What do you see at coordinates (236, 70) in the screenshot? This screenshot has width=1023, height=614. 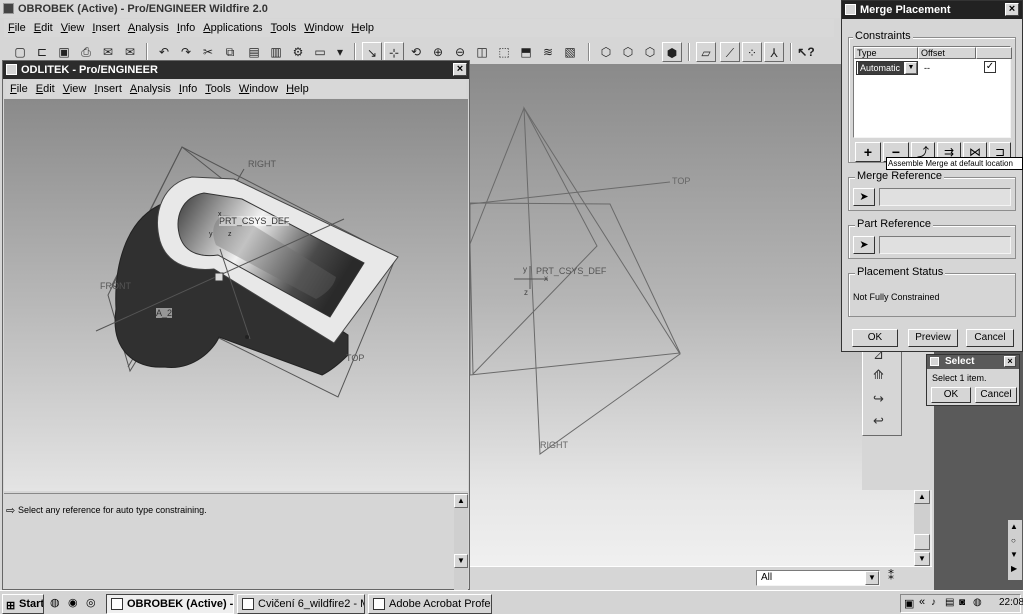 I see `odlitek-title-bar: ODLITEK - Pro/ENGINEER ×` at bounding box center [236, 70].